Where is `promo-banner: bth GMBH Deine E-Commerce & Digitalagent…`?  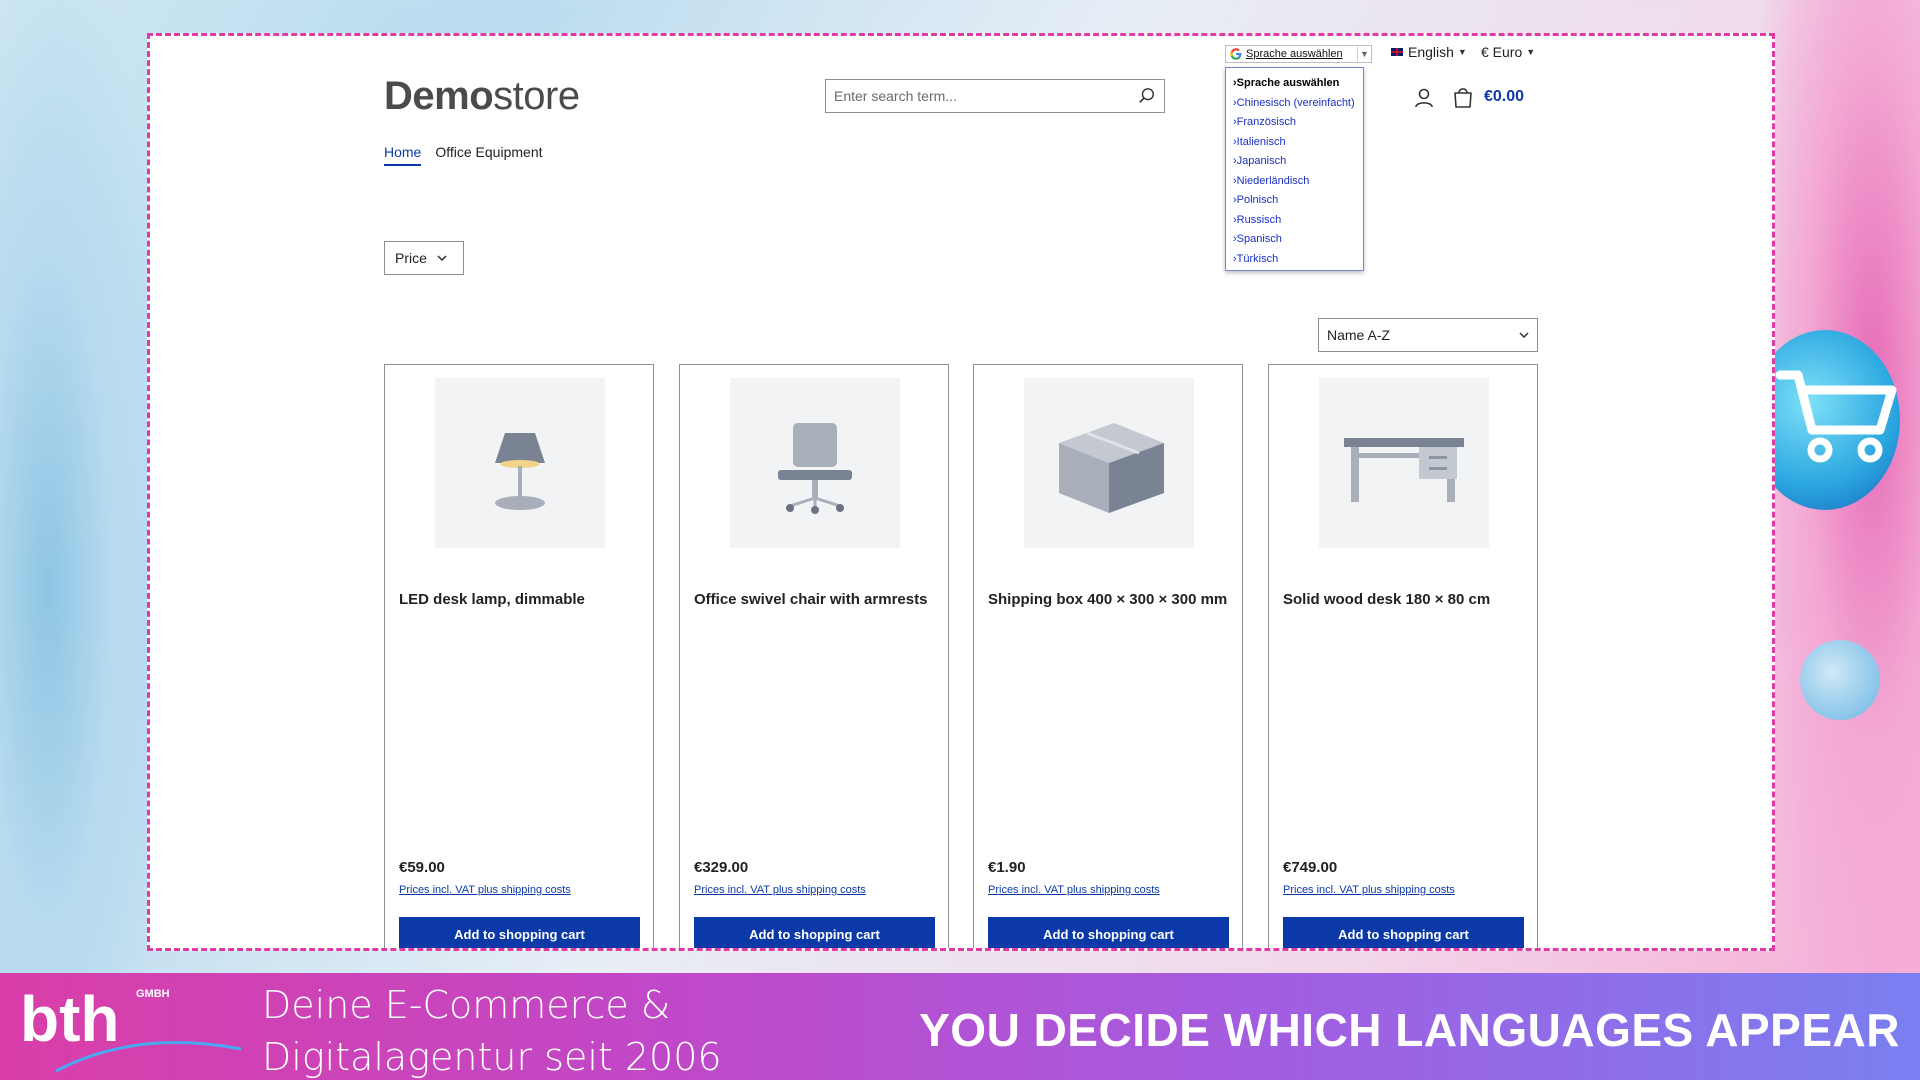 promo-banner: bth GMBH Deine E-Commerce & Digitalagent… is located at coordinates (960, 1026).